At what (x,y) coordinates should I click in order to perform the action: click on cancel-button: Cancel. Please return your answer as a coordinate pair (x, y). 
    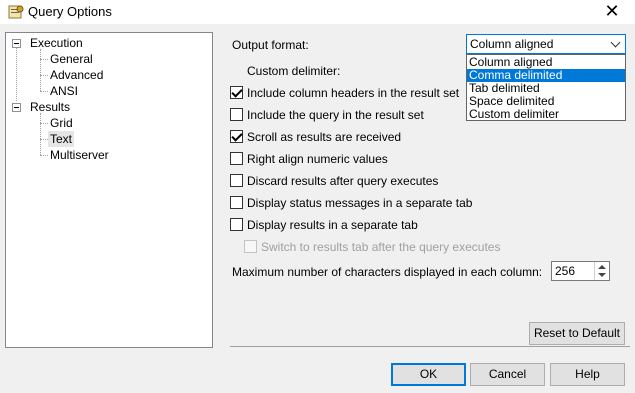
    Looking at the image, I should click on (507, 374).